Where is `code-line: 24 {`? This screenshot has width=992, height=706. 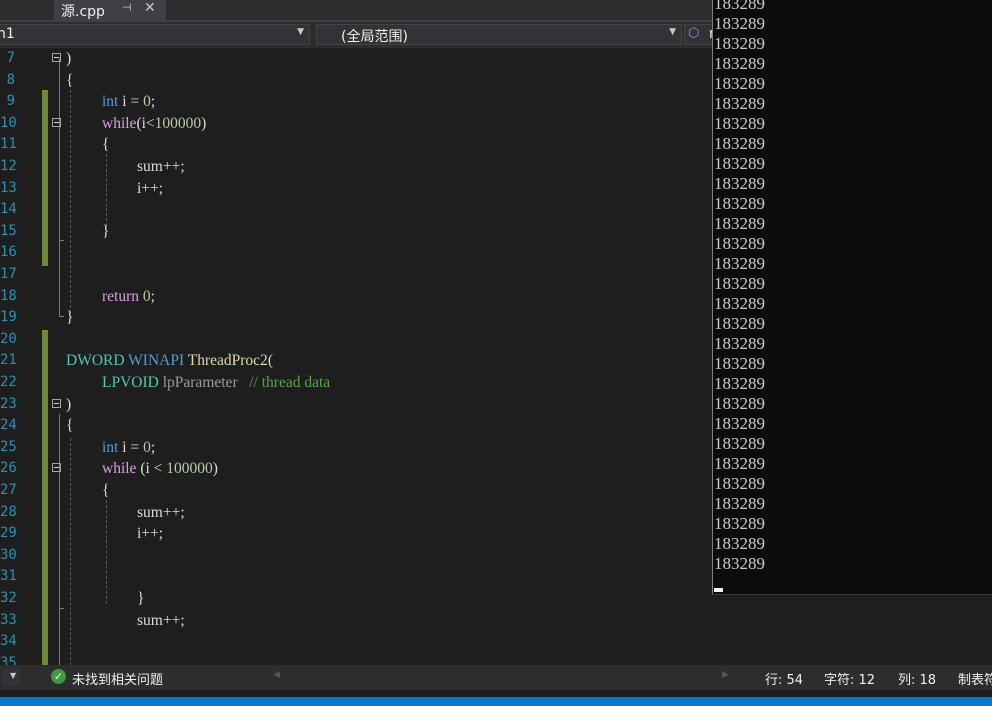 code-line: 24 { is located at coordinates (356, 425).